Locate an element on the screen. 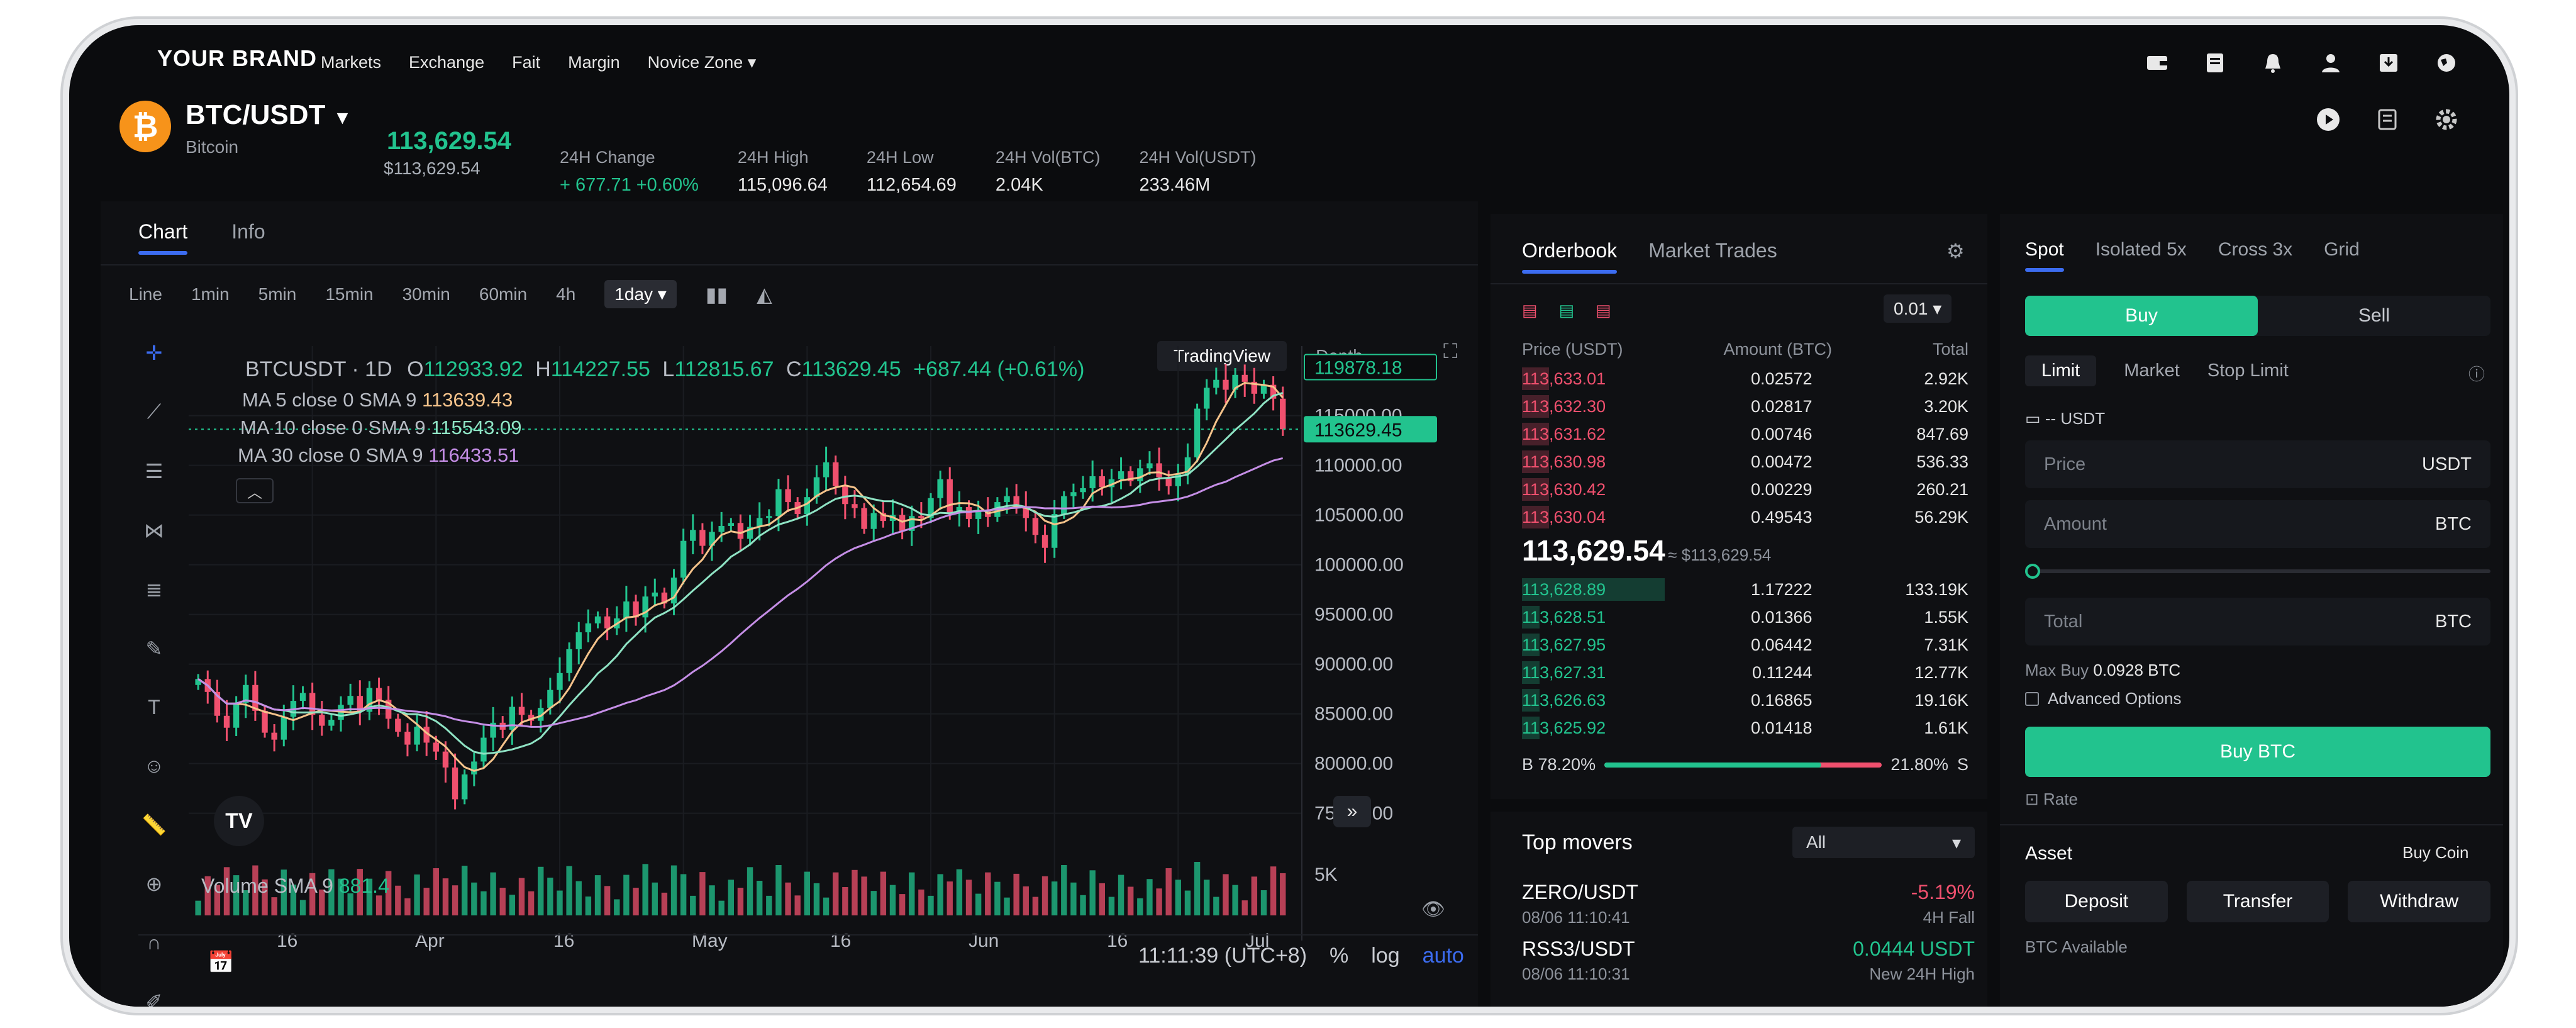  bid-row: 113,627.95 0.06442 7.31K is located at coordinates (1745, 645).